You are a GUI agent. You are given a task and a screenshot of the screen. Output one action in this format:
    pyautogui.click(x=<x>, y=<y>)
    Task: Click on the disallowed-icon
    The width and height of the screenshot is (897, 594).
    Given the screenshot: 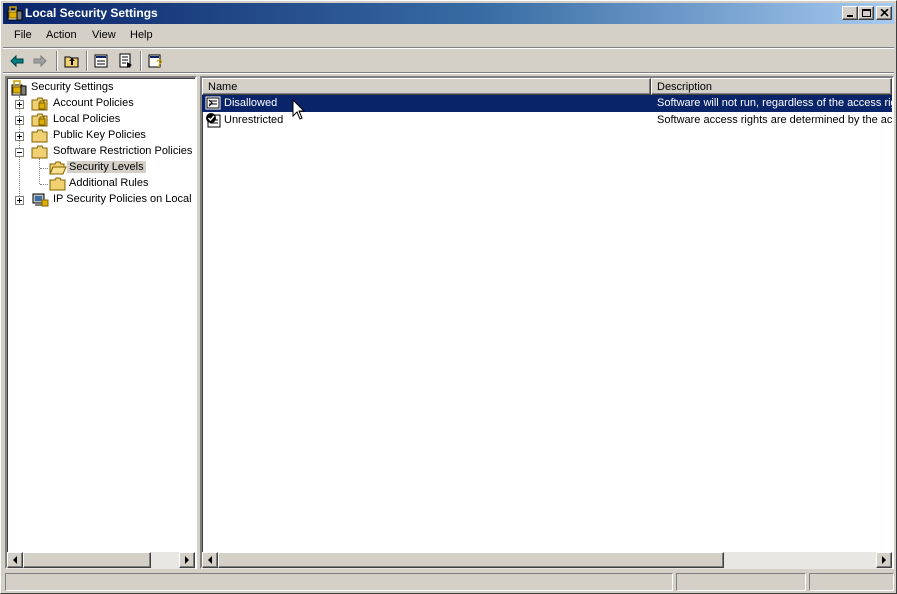 What is the action you would take?
    pyautogui.click(x=213, y=103)
    